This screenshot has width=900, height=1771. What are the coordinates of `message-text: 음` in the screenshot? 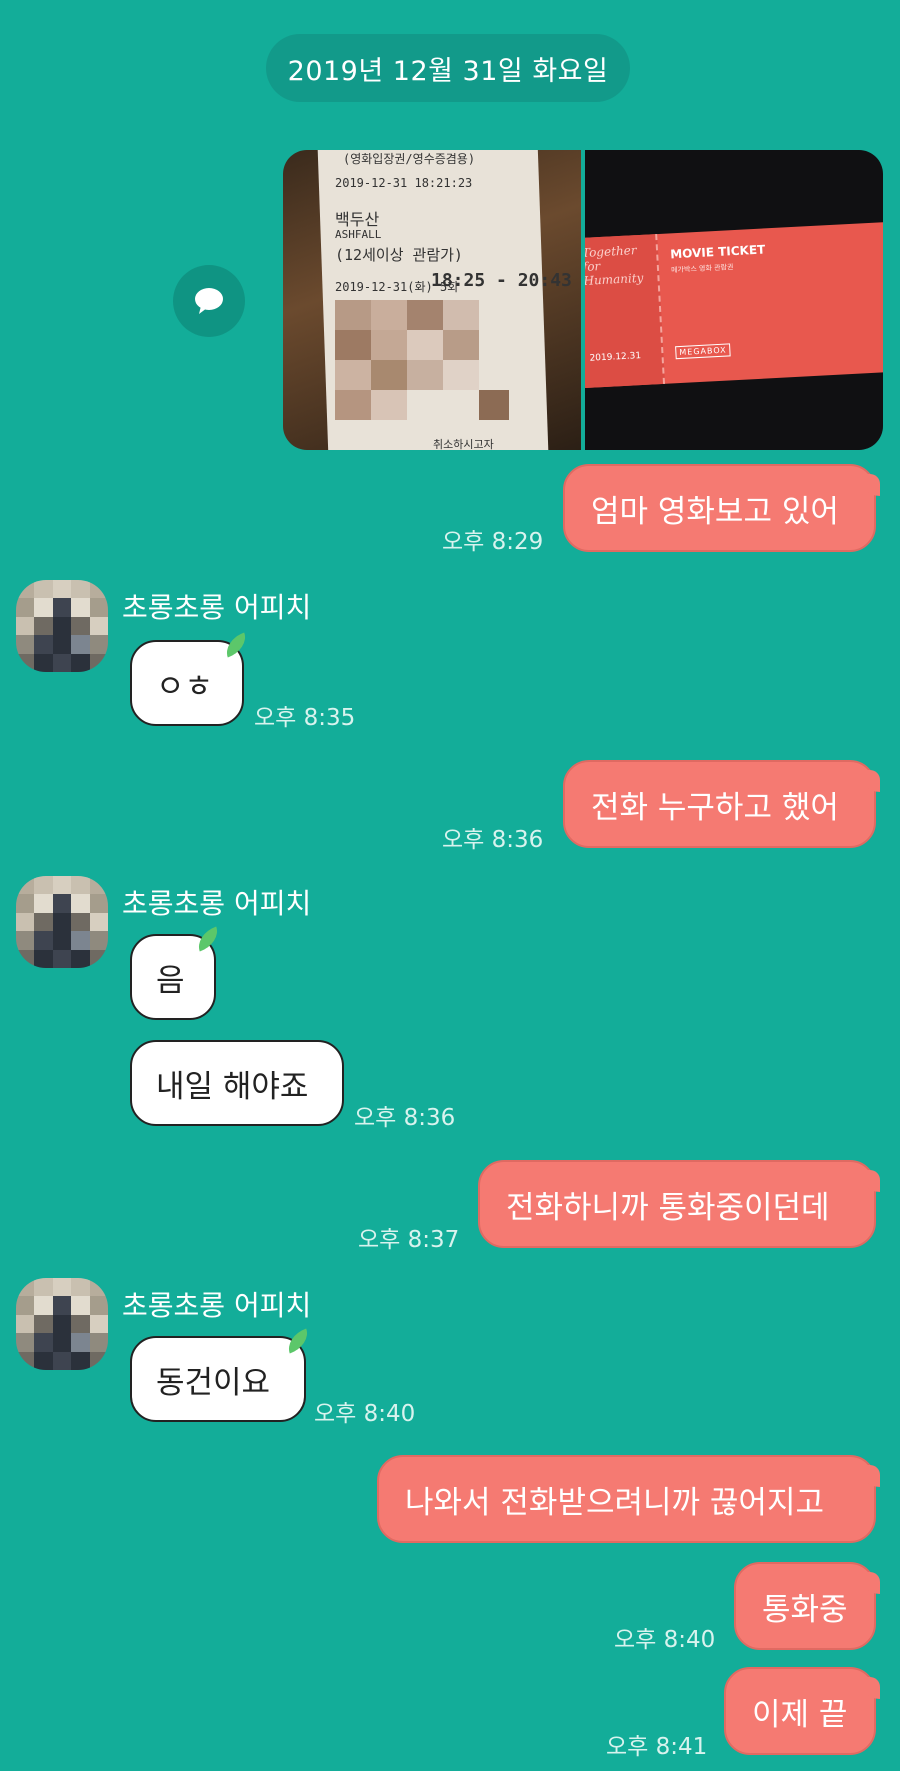 It's located at (170, 980).